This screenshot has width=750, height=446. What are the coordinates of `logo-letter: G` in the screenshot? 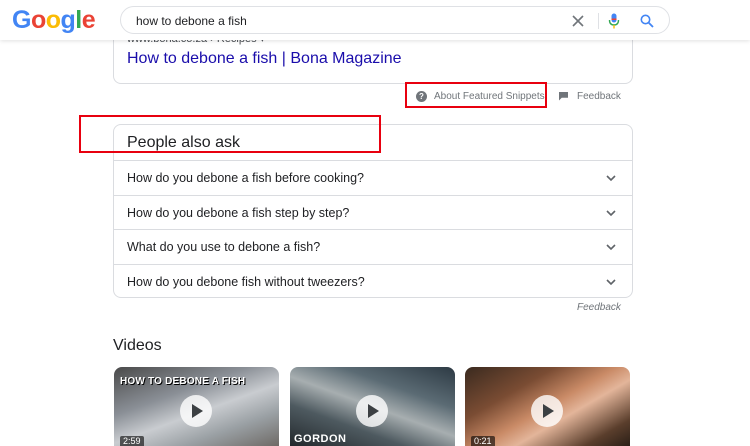 It's located at (21, 20).